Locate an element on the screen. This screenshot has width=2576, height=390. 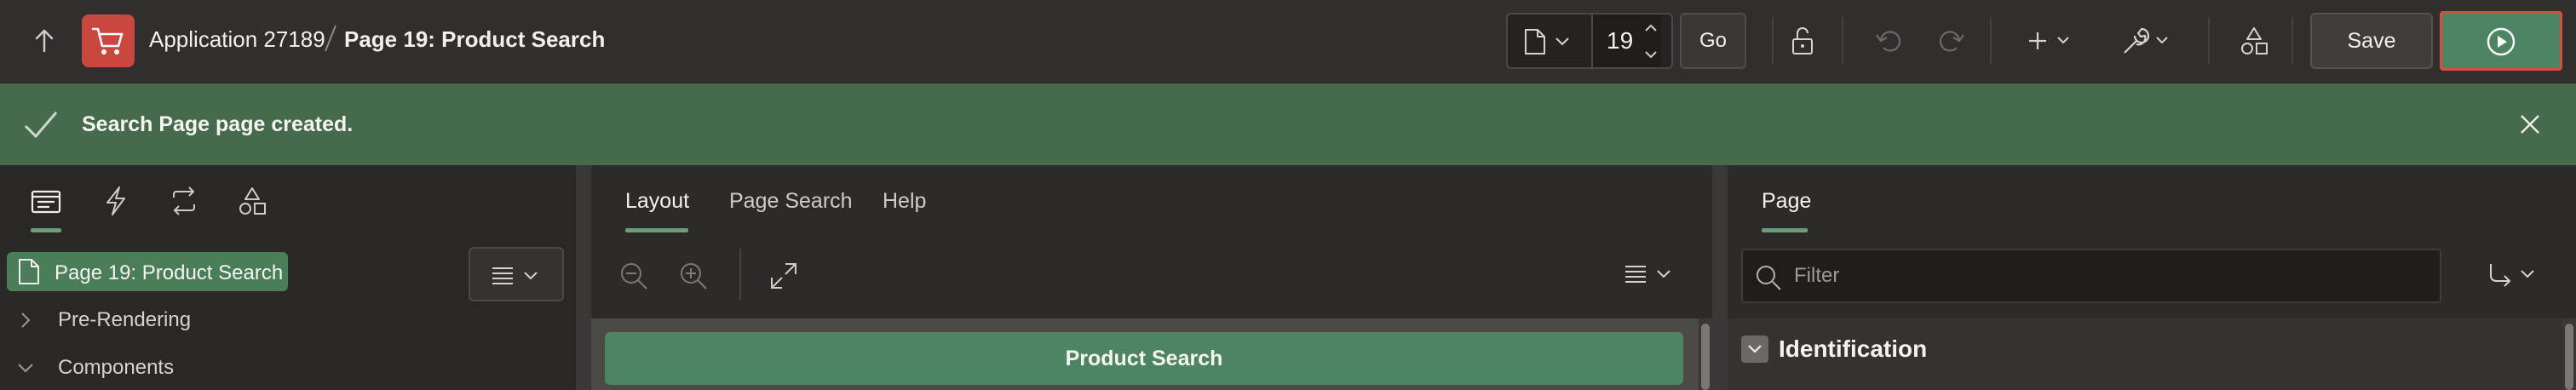
play-icon is located at coordinates (2502, 41).